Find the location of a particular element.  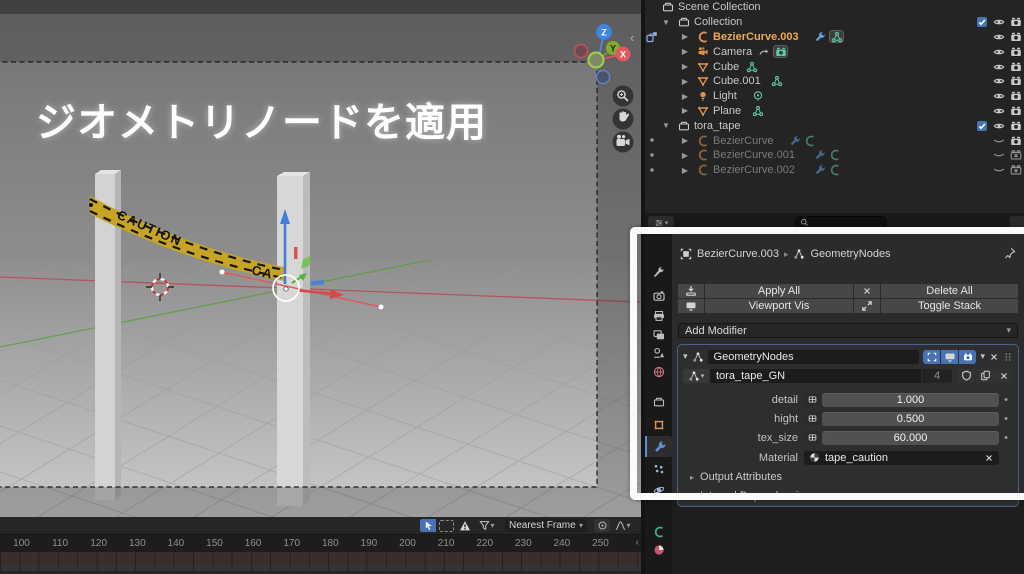

tab-material is located at coordinates (658, 549).